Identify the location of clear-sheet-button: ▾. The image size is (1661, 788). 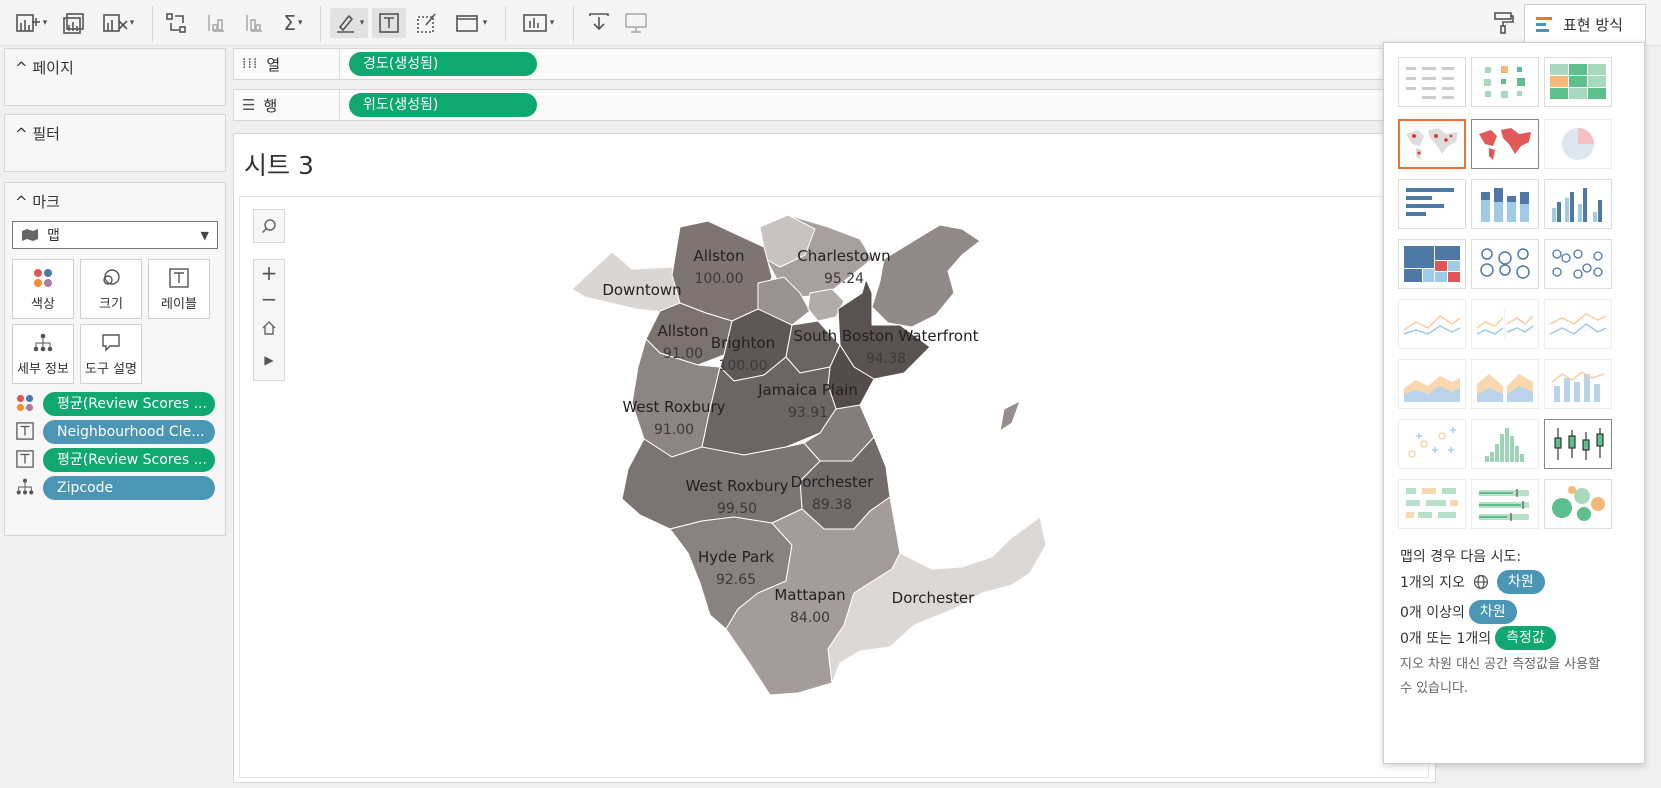
(118, 23).